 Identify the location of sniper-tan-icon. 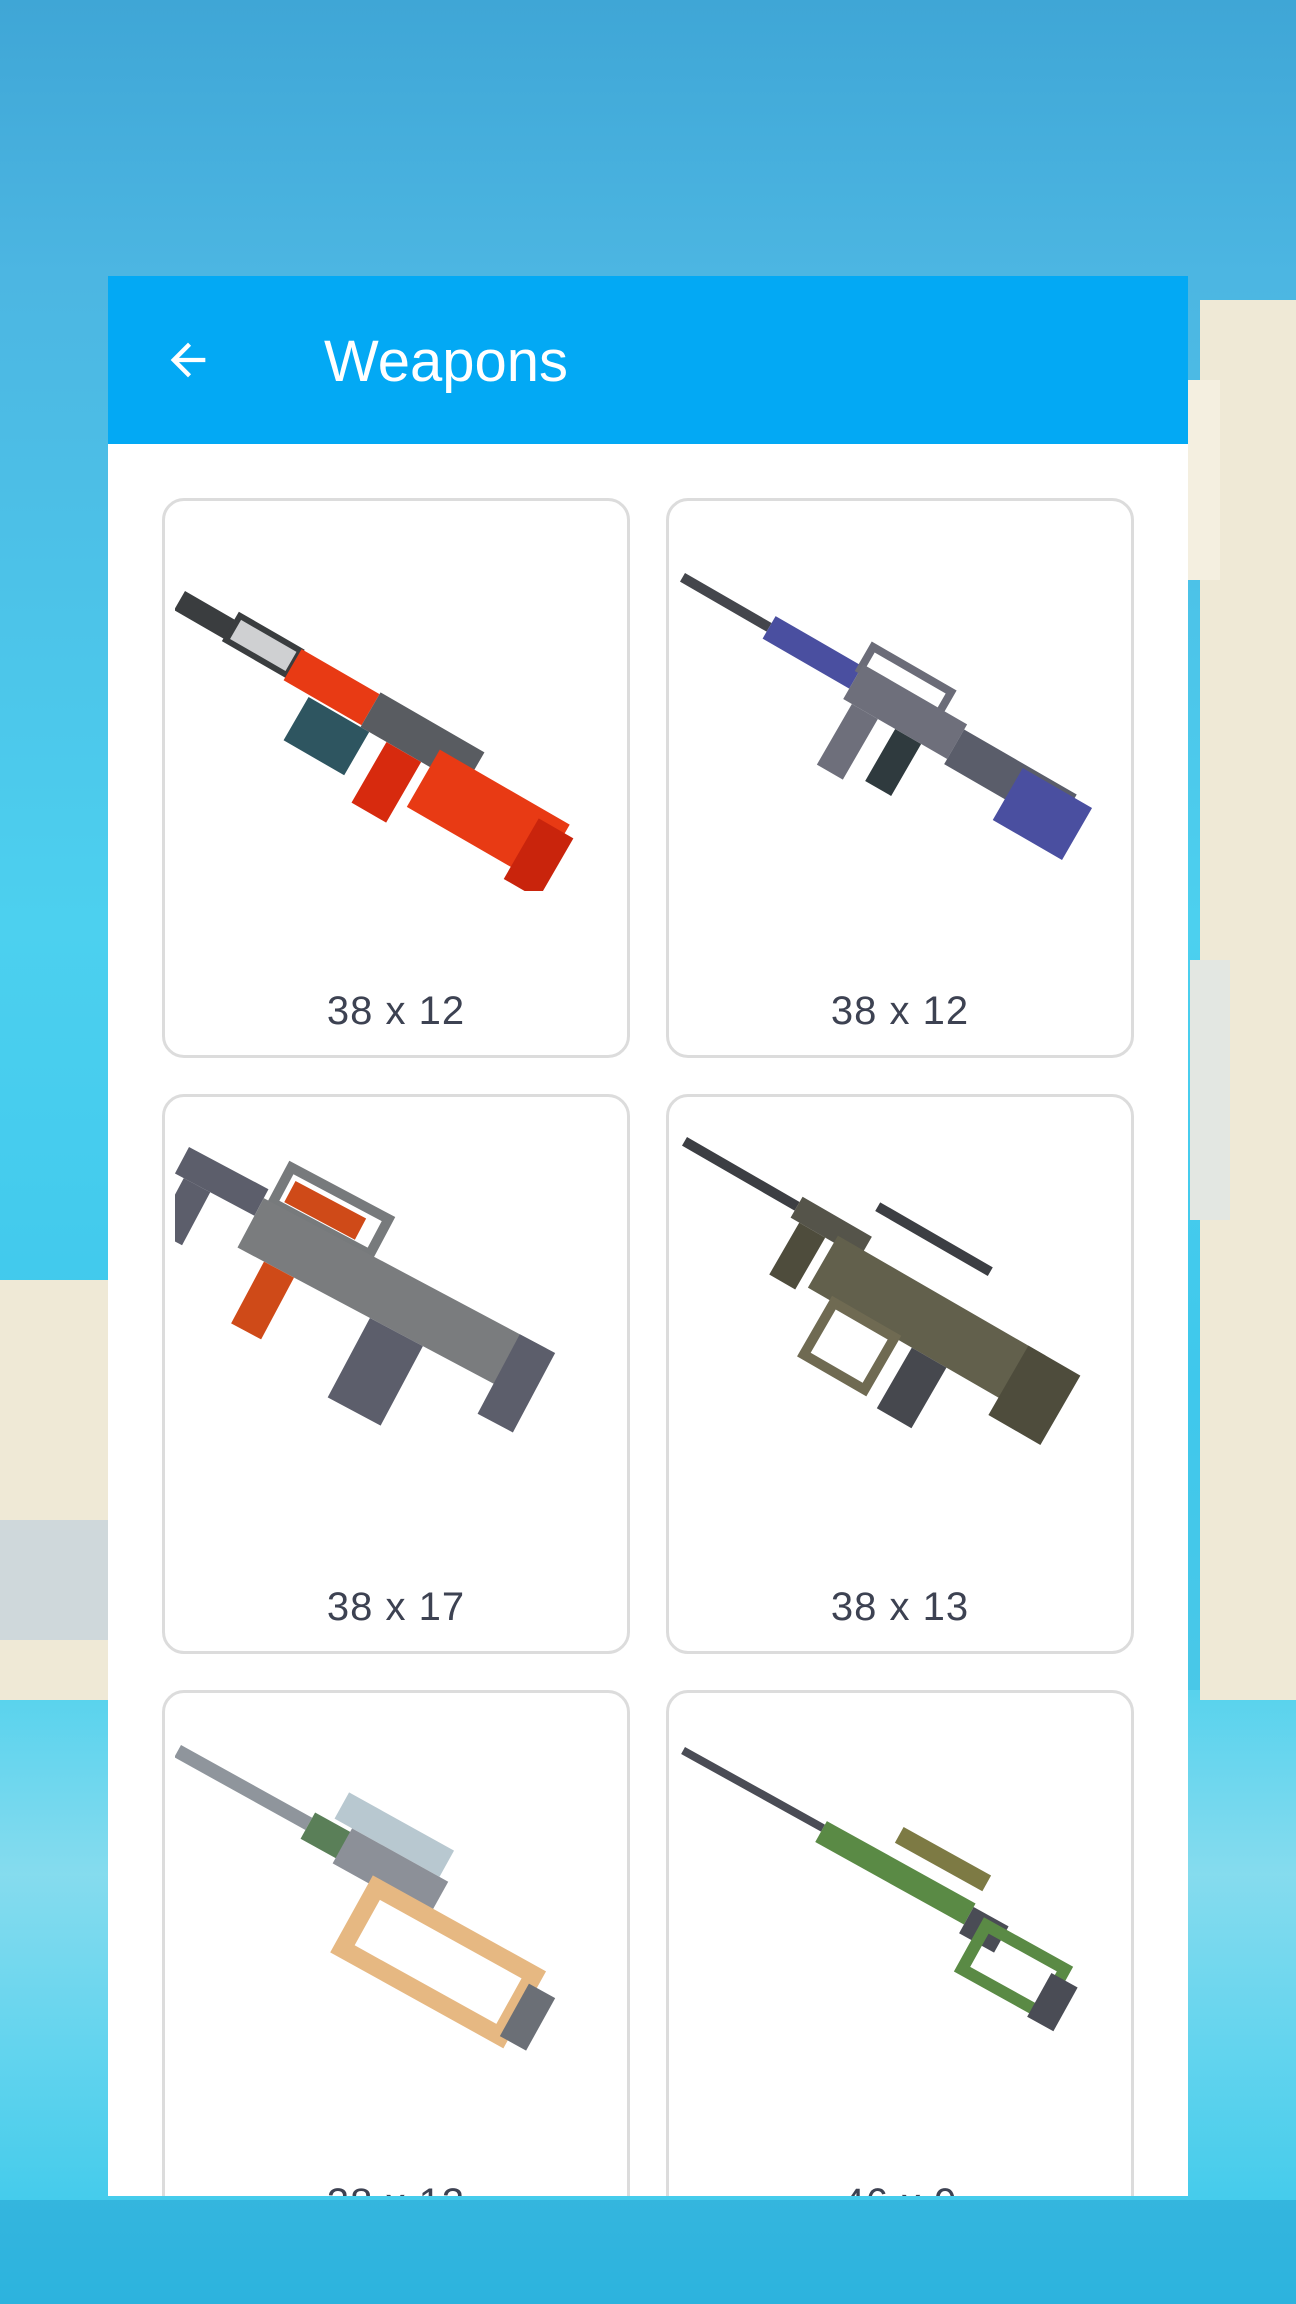
(365, 1898).